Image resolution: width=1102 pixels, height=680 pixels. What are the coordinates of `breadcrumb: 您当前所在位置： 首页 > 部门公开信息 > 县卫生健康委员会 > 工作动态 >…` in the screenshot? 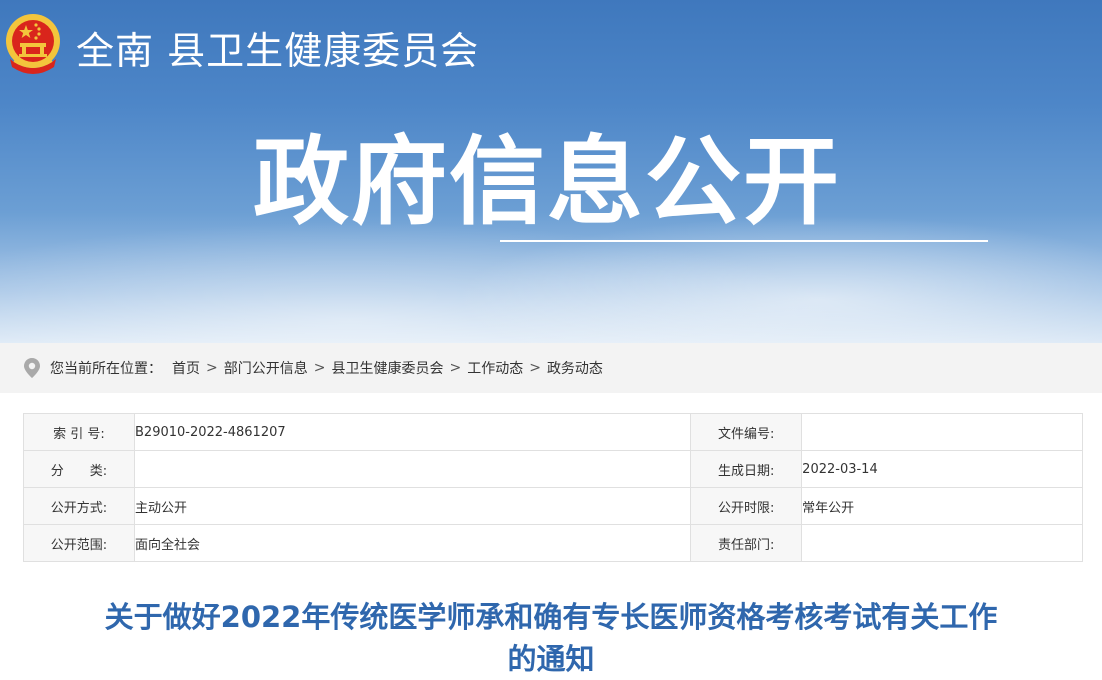 It's located at (551, 368).